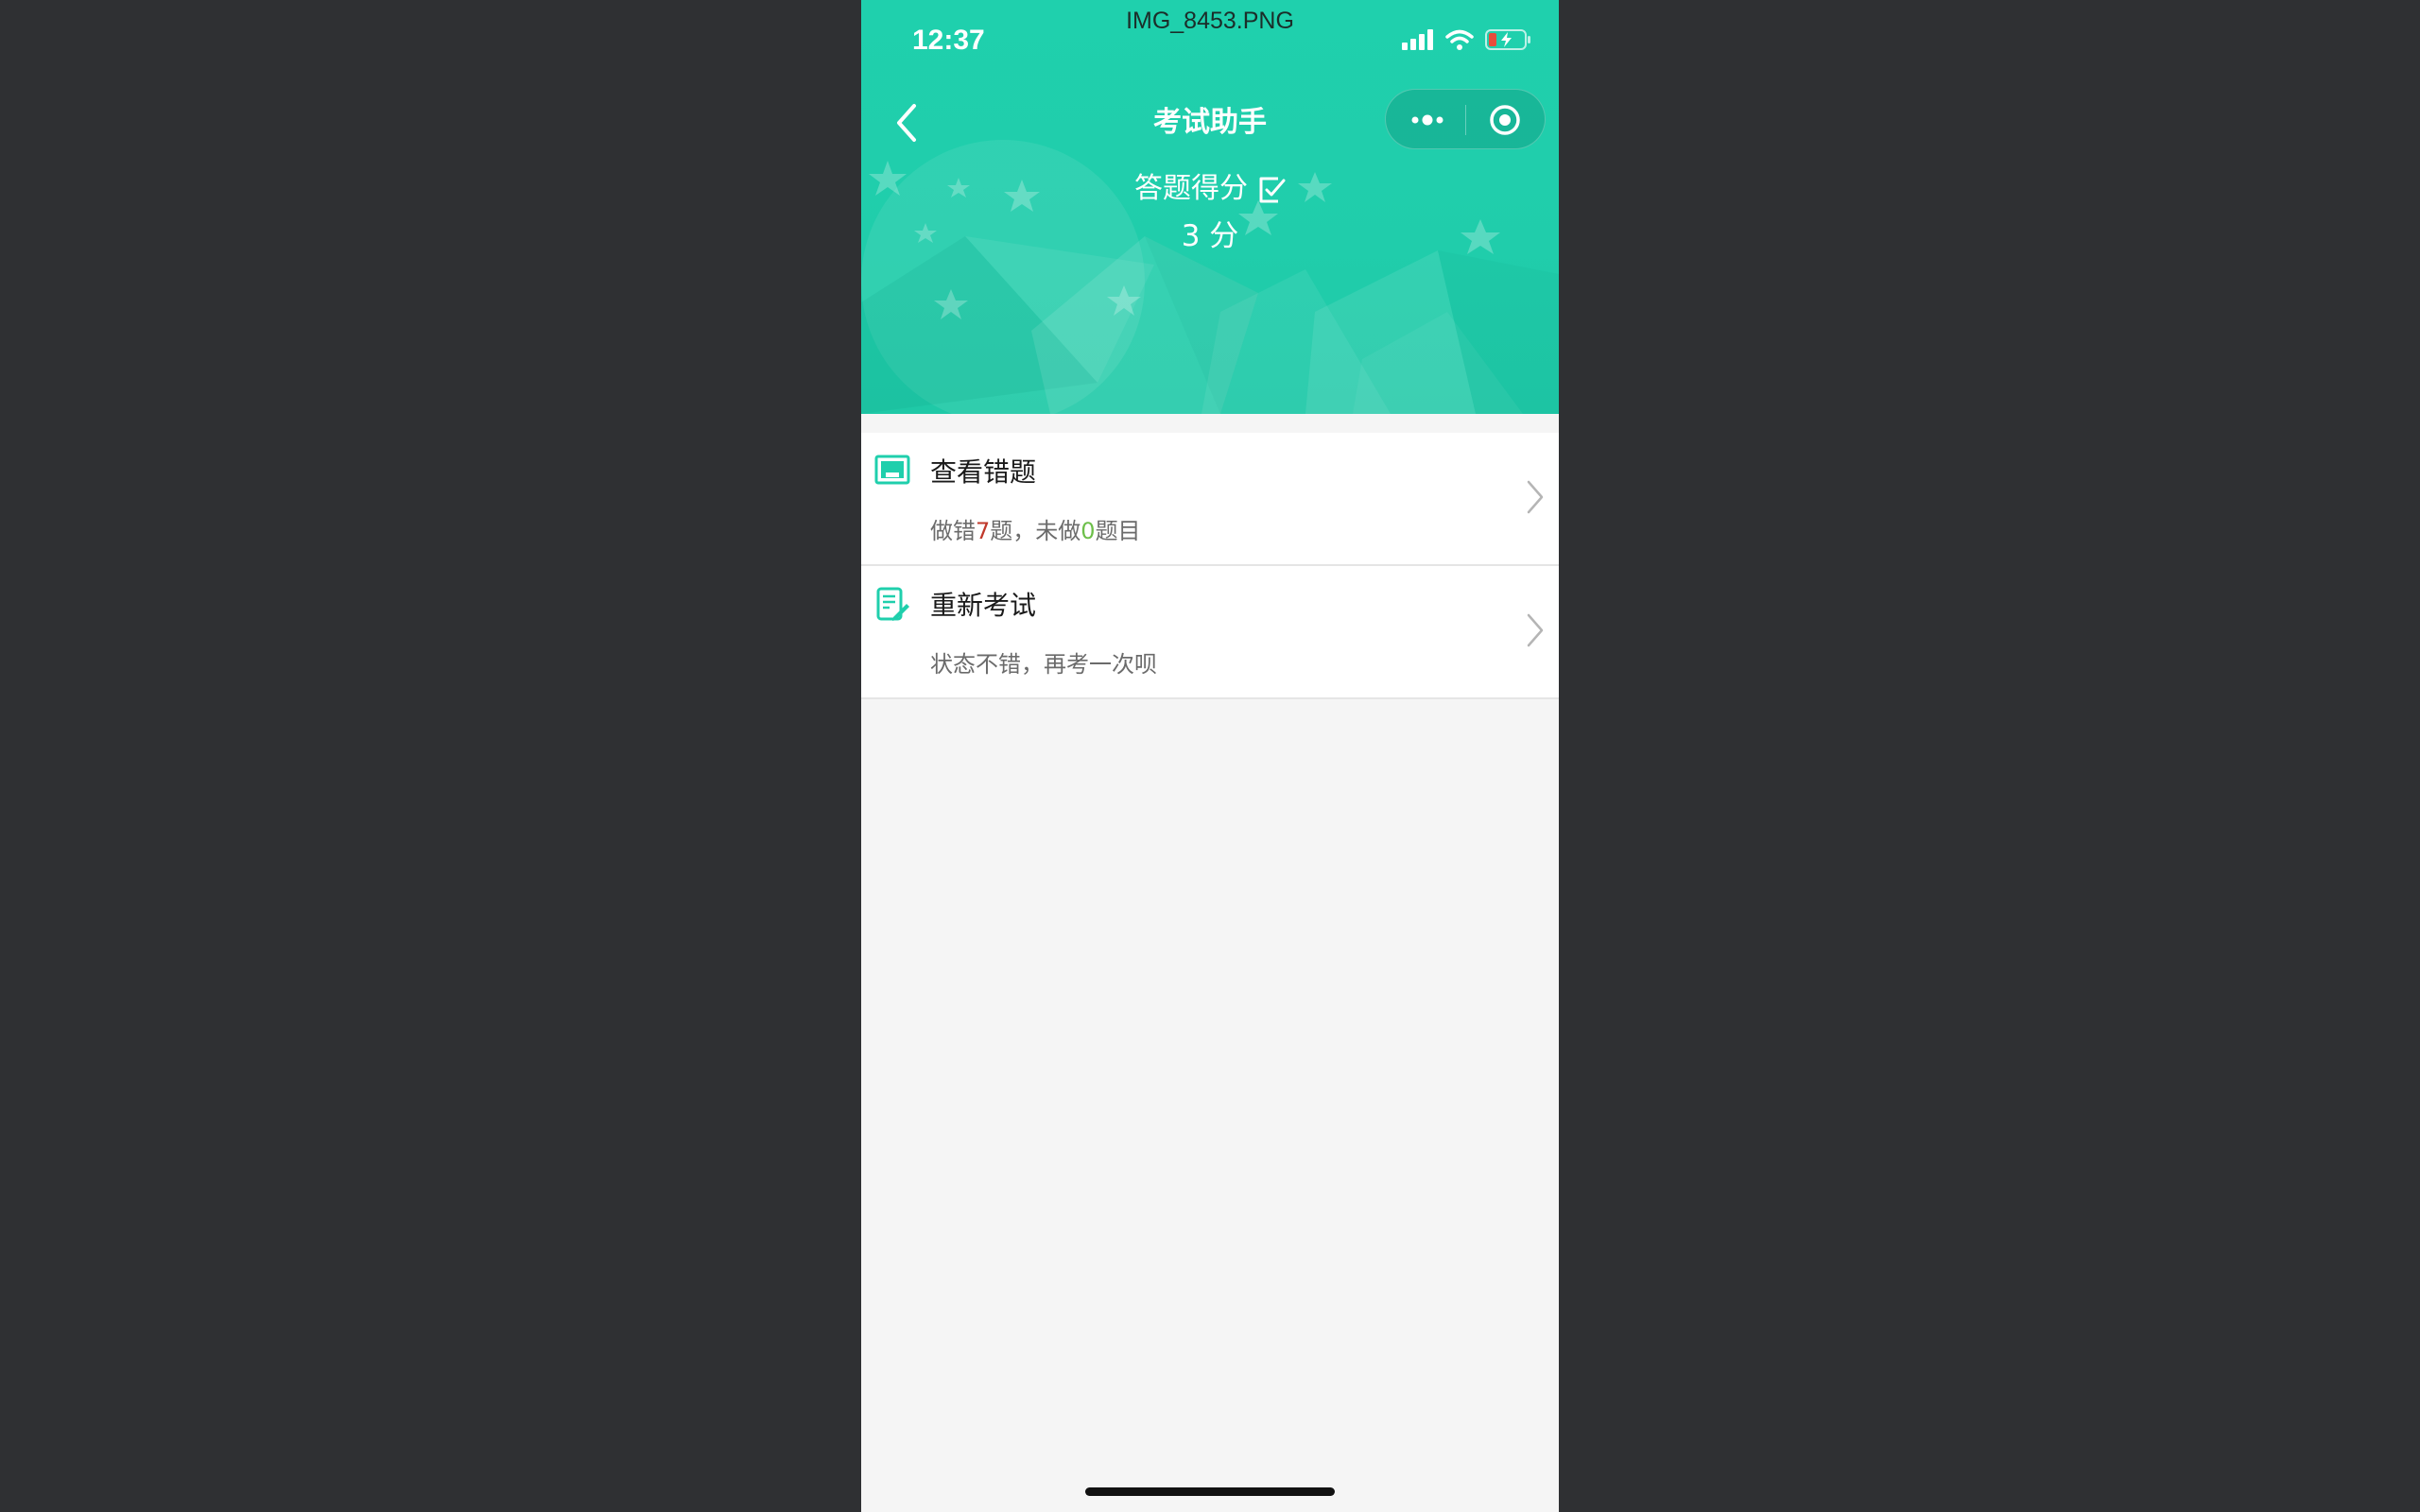  I want to click on mini-program-capsule, so click(1466, 119).